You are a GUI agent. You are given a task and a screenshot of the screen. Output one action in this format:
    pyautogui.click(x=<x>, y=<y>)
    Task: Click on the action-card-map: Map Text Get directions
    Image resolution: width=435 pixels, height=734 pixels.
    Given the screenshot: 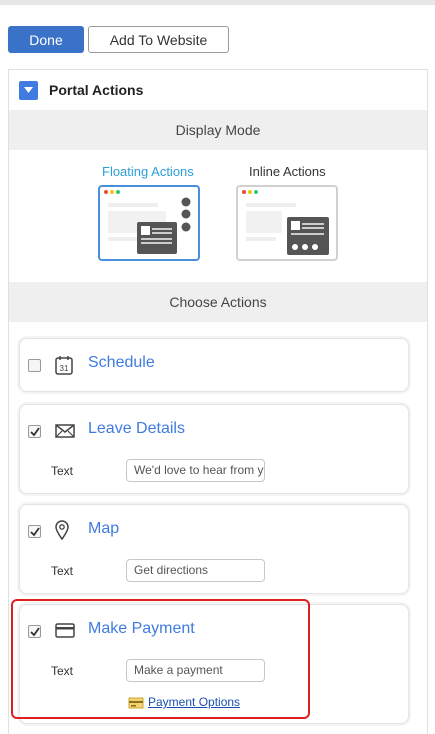 What is the action you would take?
    pyautogui.click(x=214, y=549)
    